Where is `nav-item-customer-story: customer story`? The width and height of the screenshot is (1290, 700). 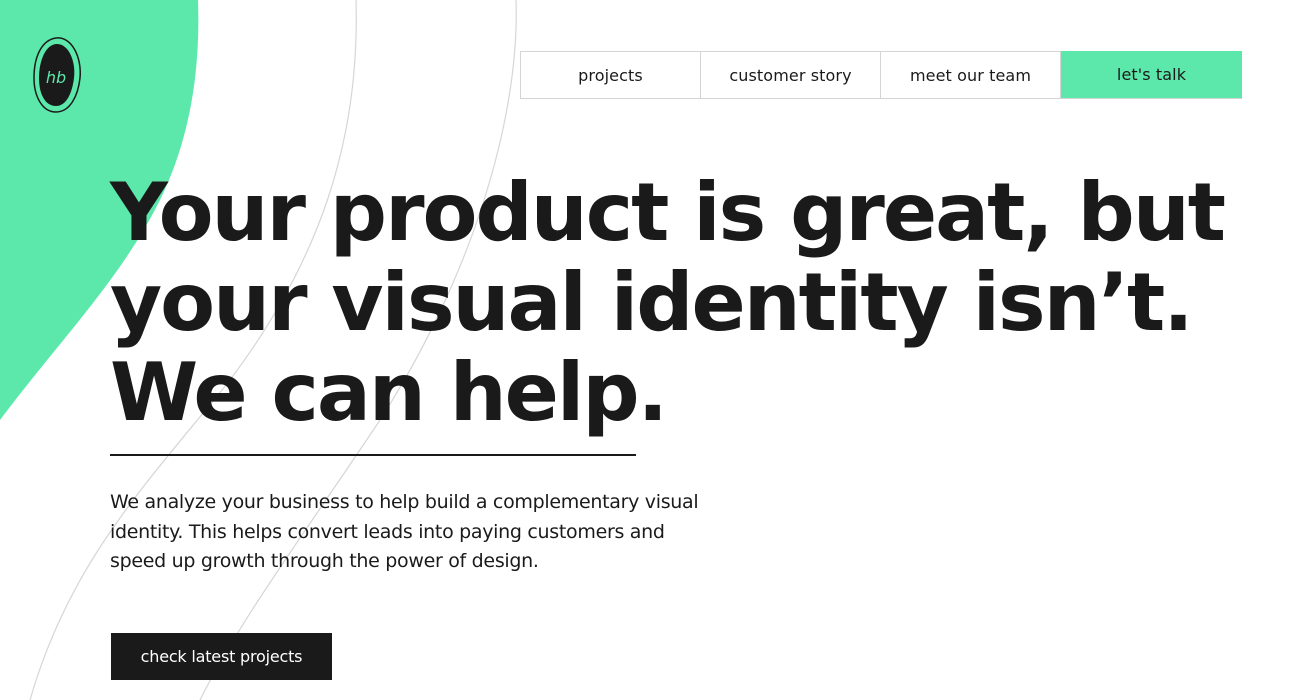
nav-item-customer-story: customer story is located at coordinates (791, 75).